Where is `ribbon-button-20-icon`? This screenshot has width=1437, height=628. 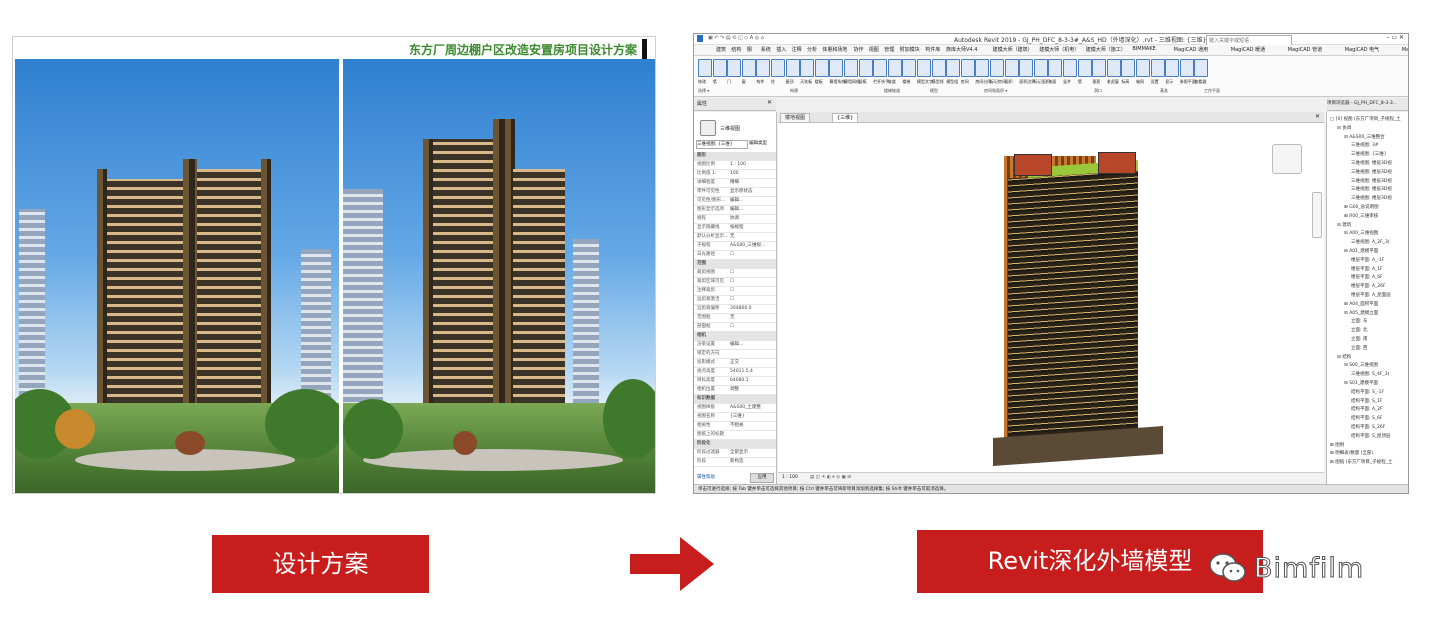
ribbon-button-20-icon is located at coordinates (997, 68).